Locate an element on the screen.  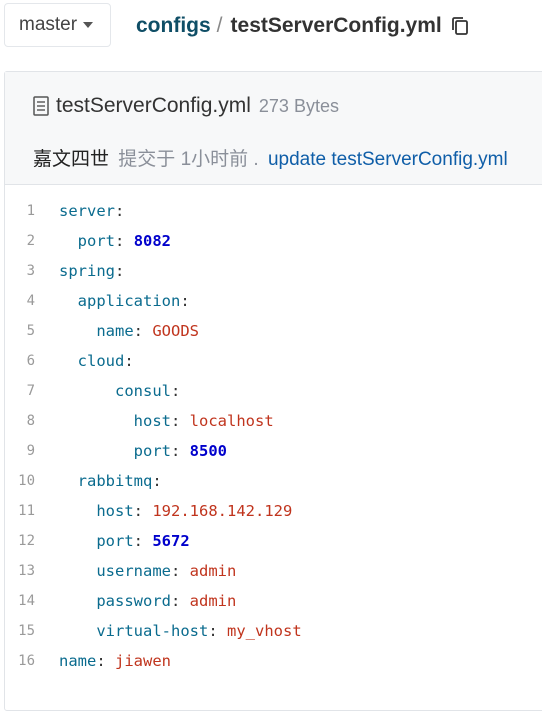
code-line: 11 host: 192.168.142.129 is located at coordinates (153, 511).